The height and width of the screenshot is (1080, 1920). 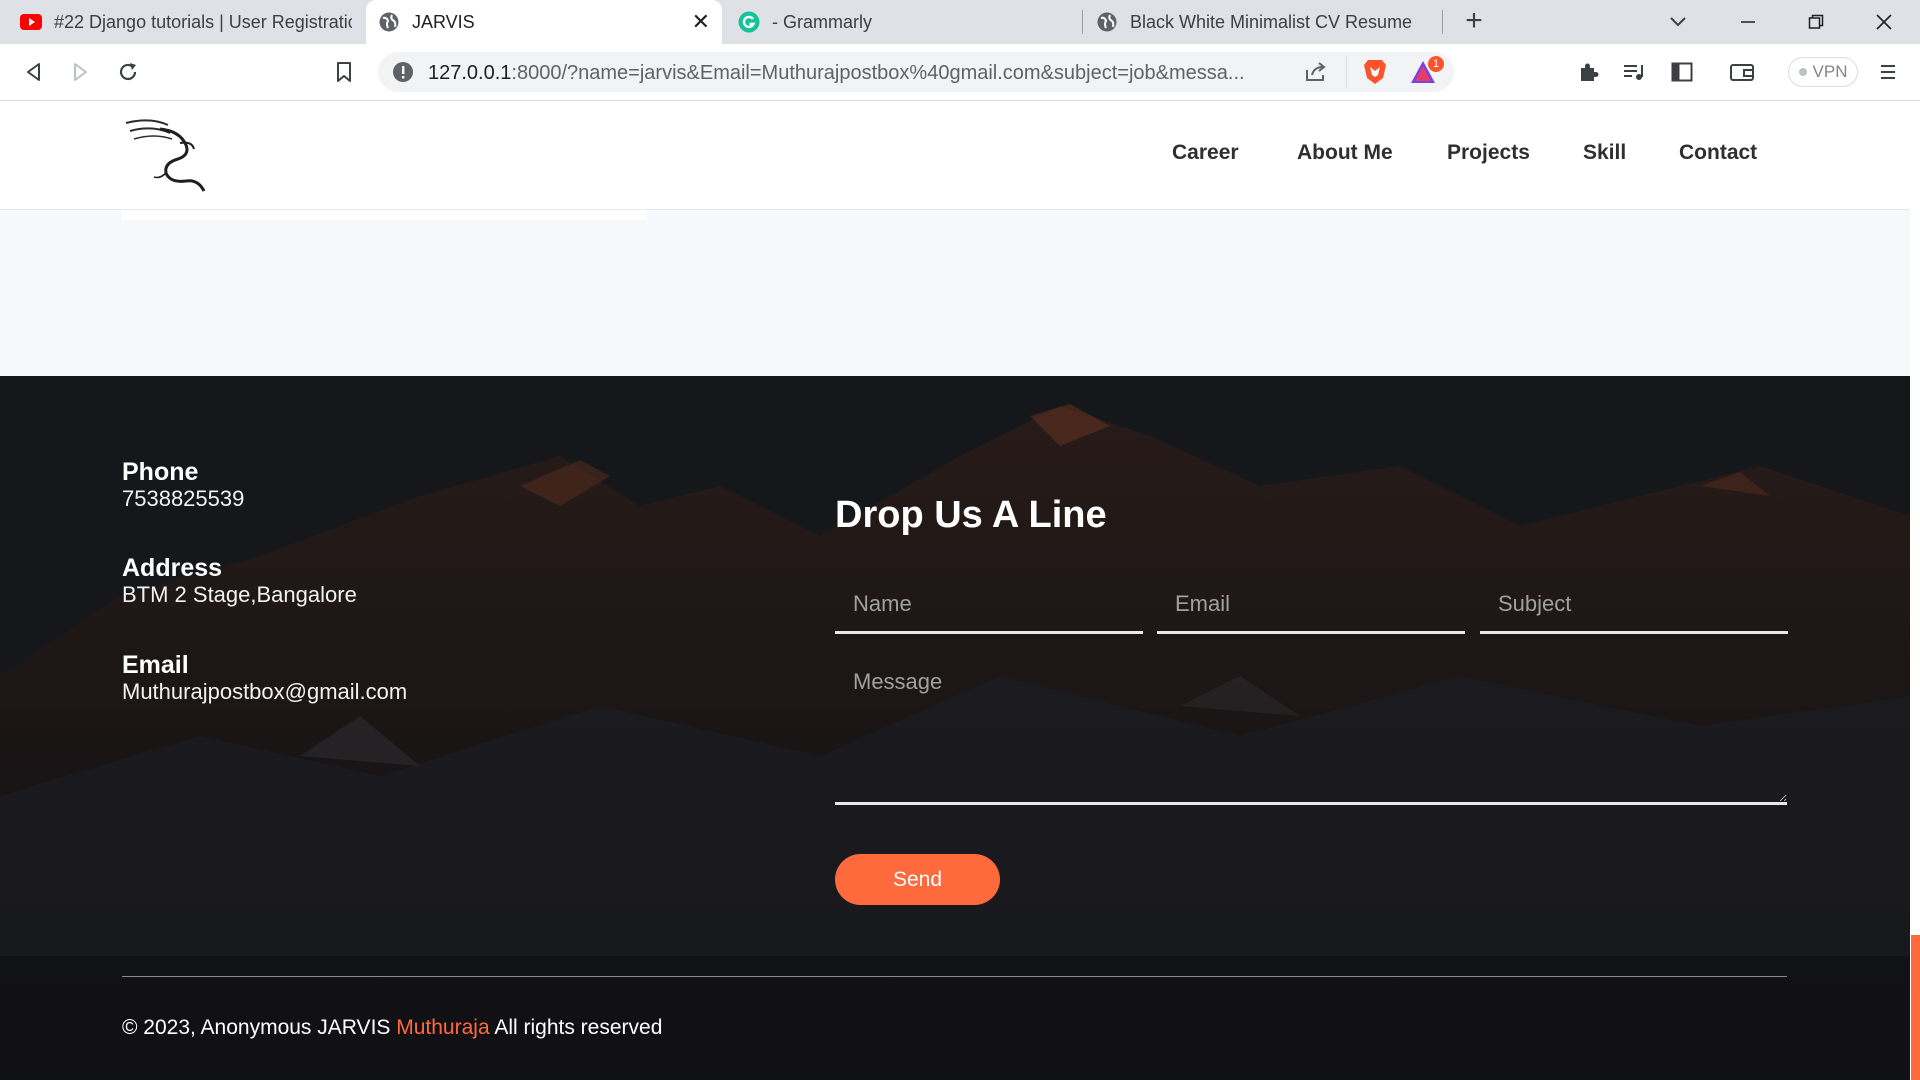 I want to click on tab-grammarly: - Grammarly, so click(x=904, y=22).